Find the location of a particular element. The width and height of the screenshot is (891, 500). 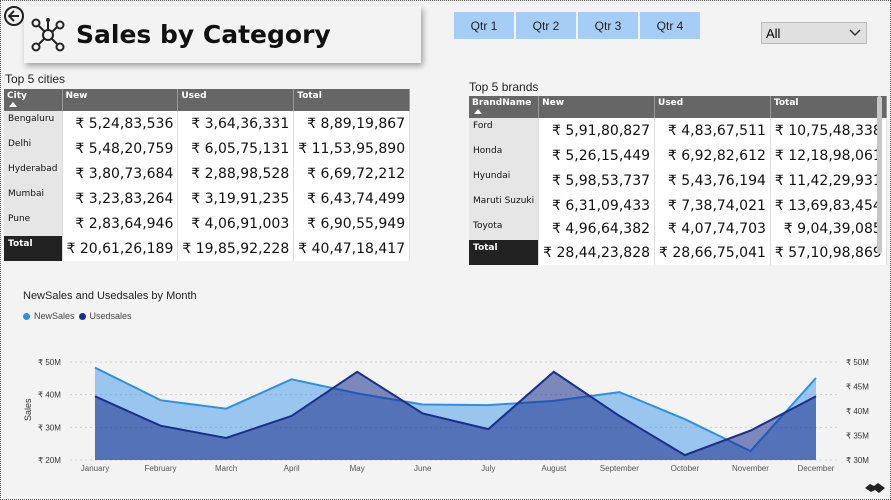

col-header-city: City is located at coordinates (33, 100).